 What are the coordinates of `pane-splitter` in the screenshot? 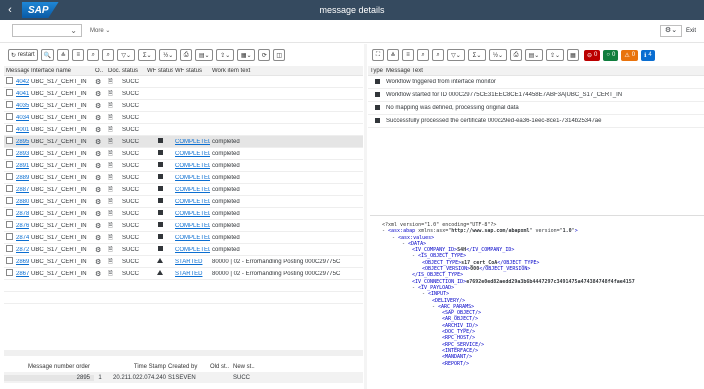 It's located at (365, 216).